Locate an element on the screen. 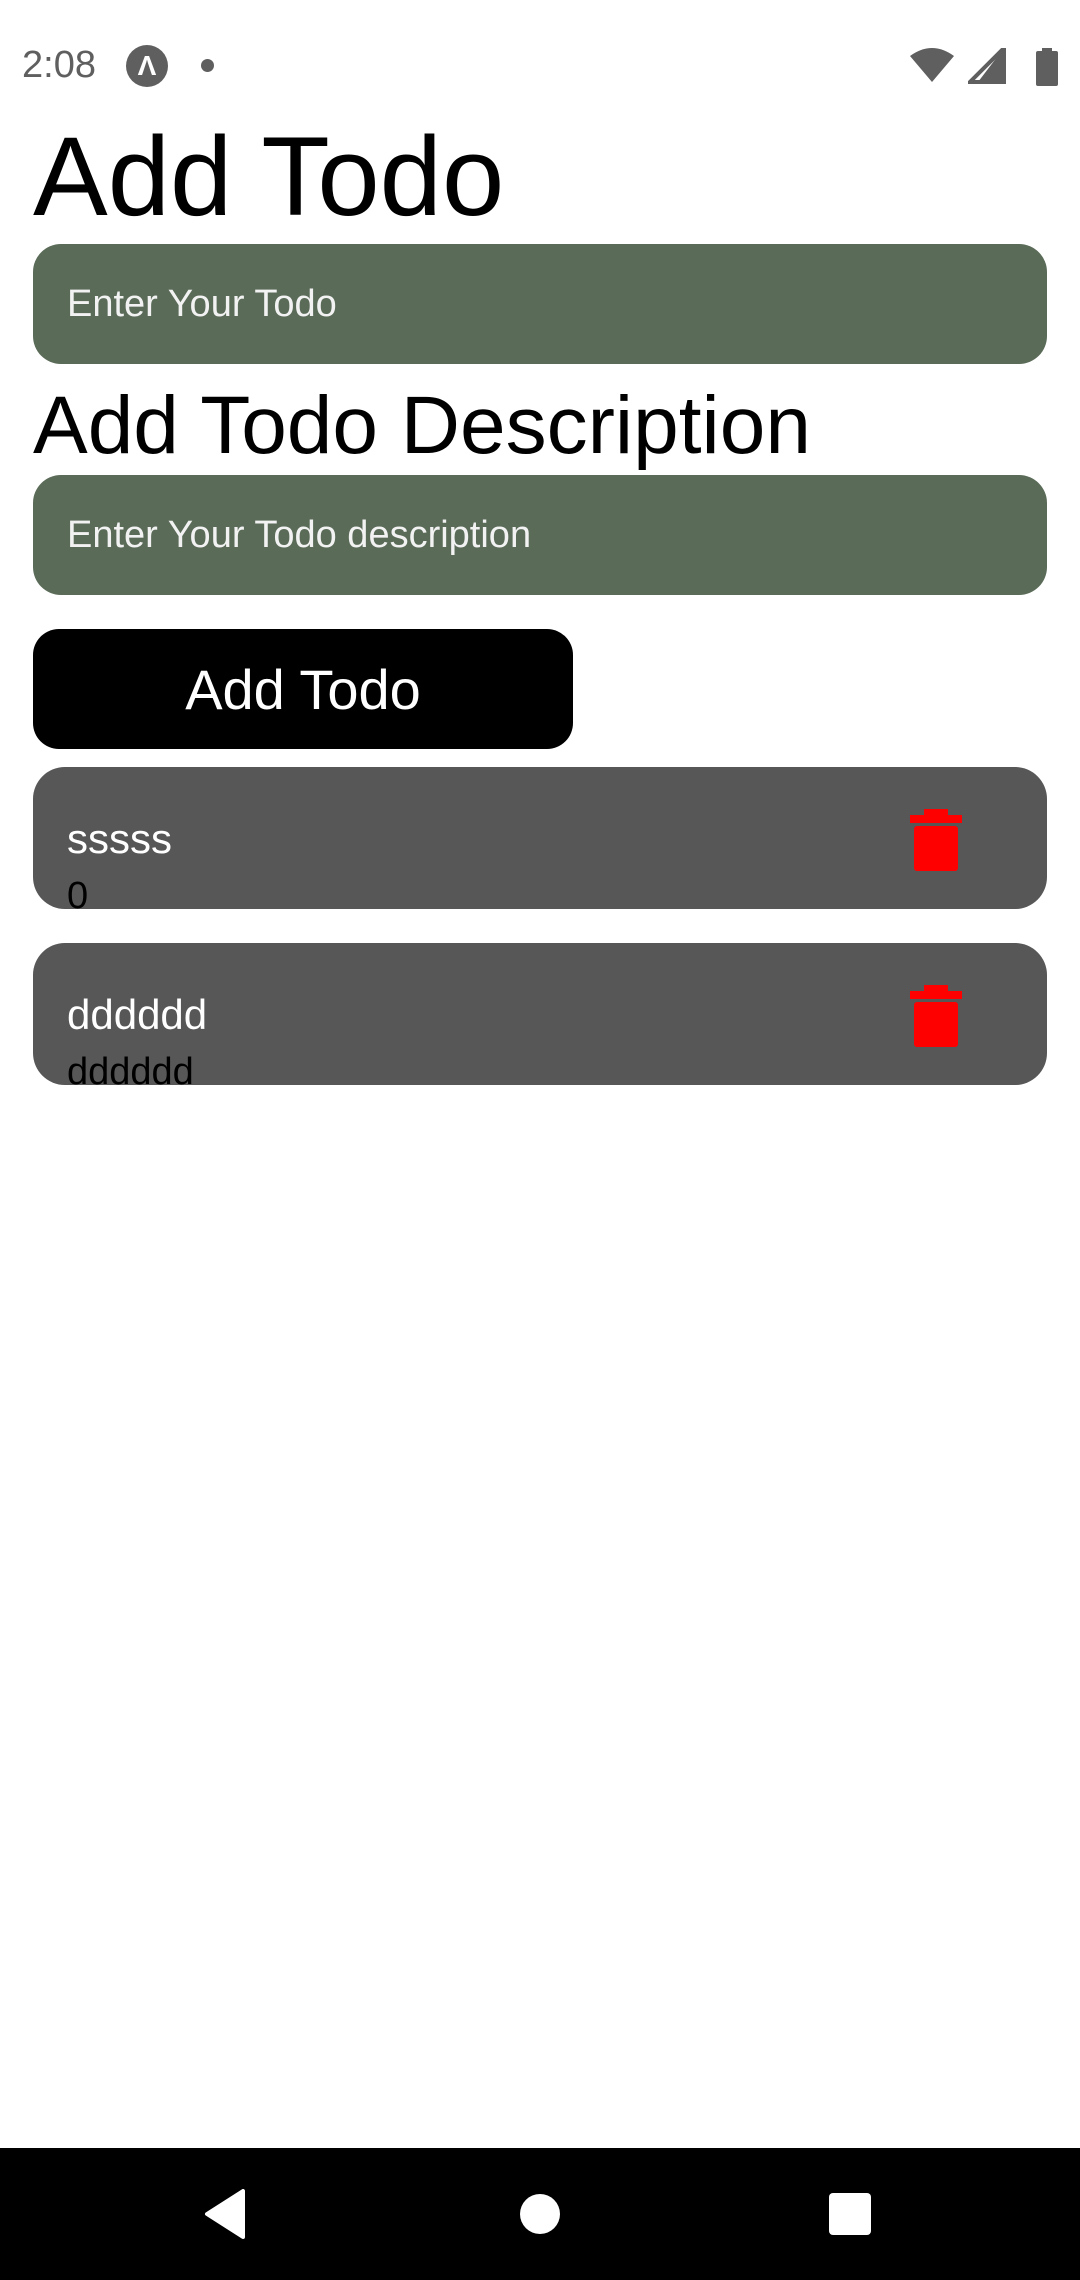  todo-item: sssss 0 is located at coordinates (540, 842).